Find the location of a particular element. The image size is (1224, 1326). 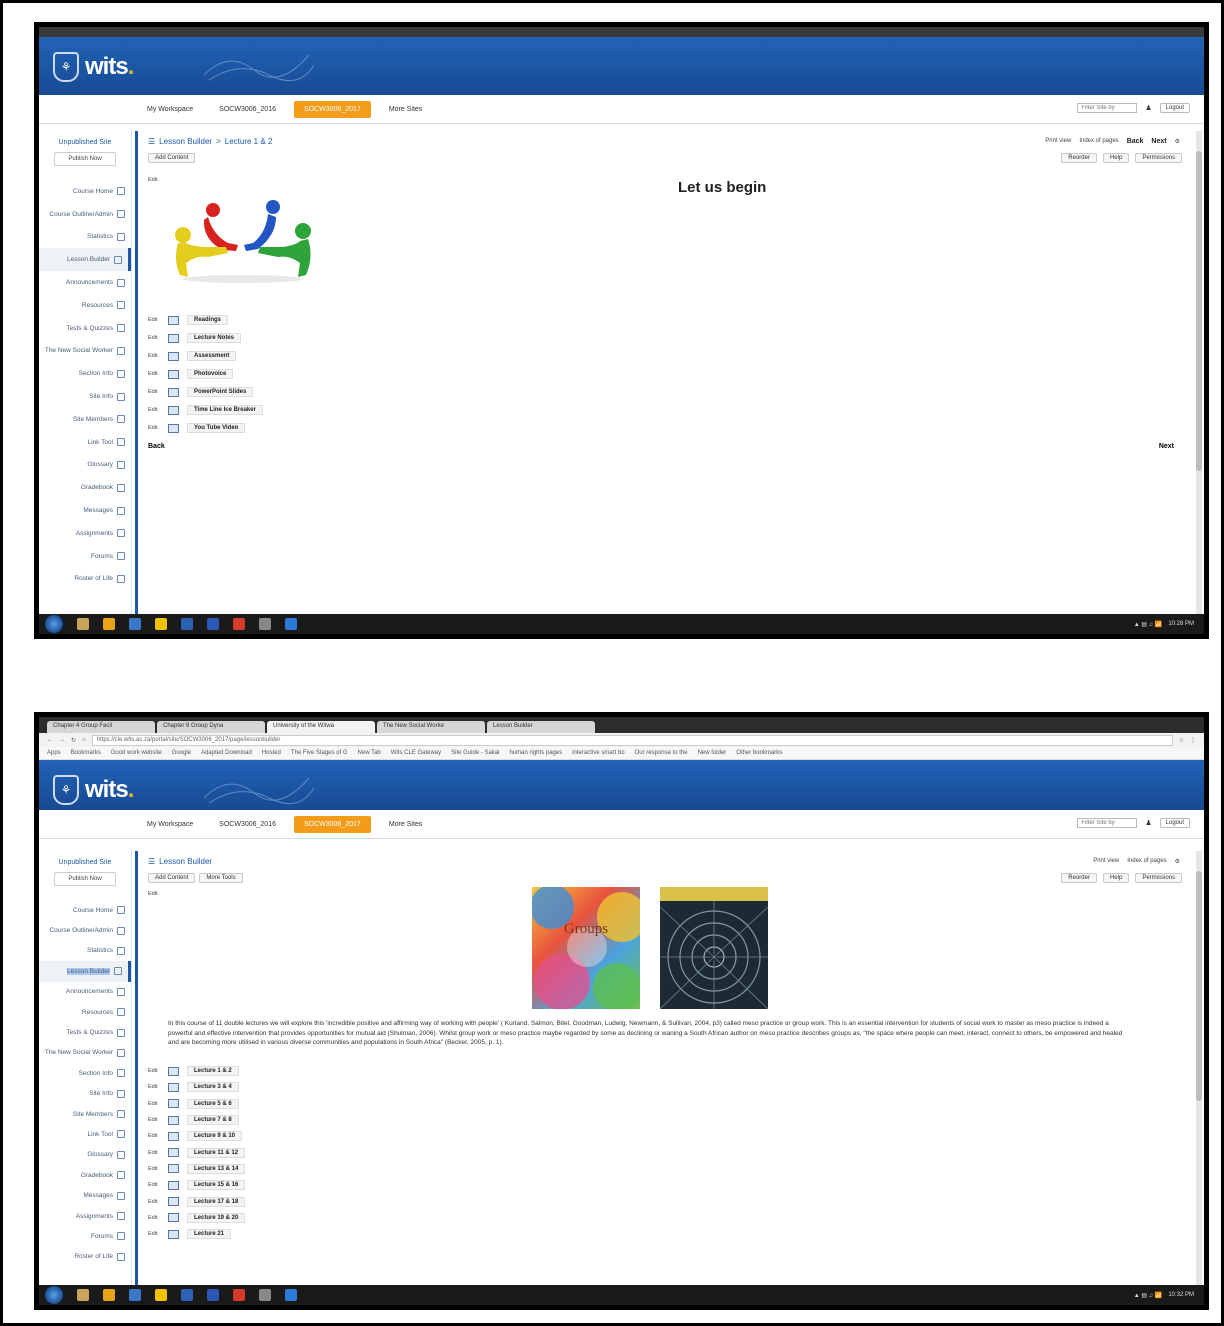

explorer-icon is located at coordinates (83, 1295).